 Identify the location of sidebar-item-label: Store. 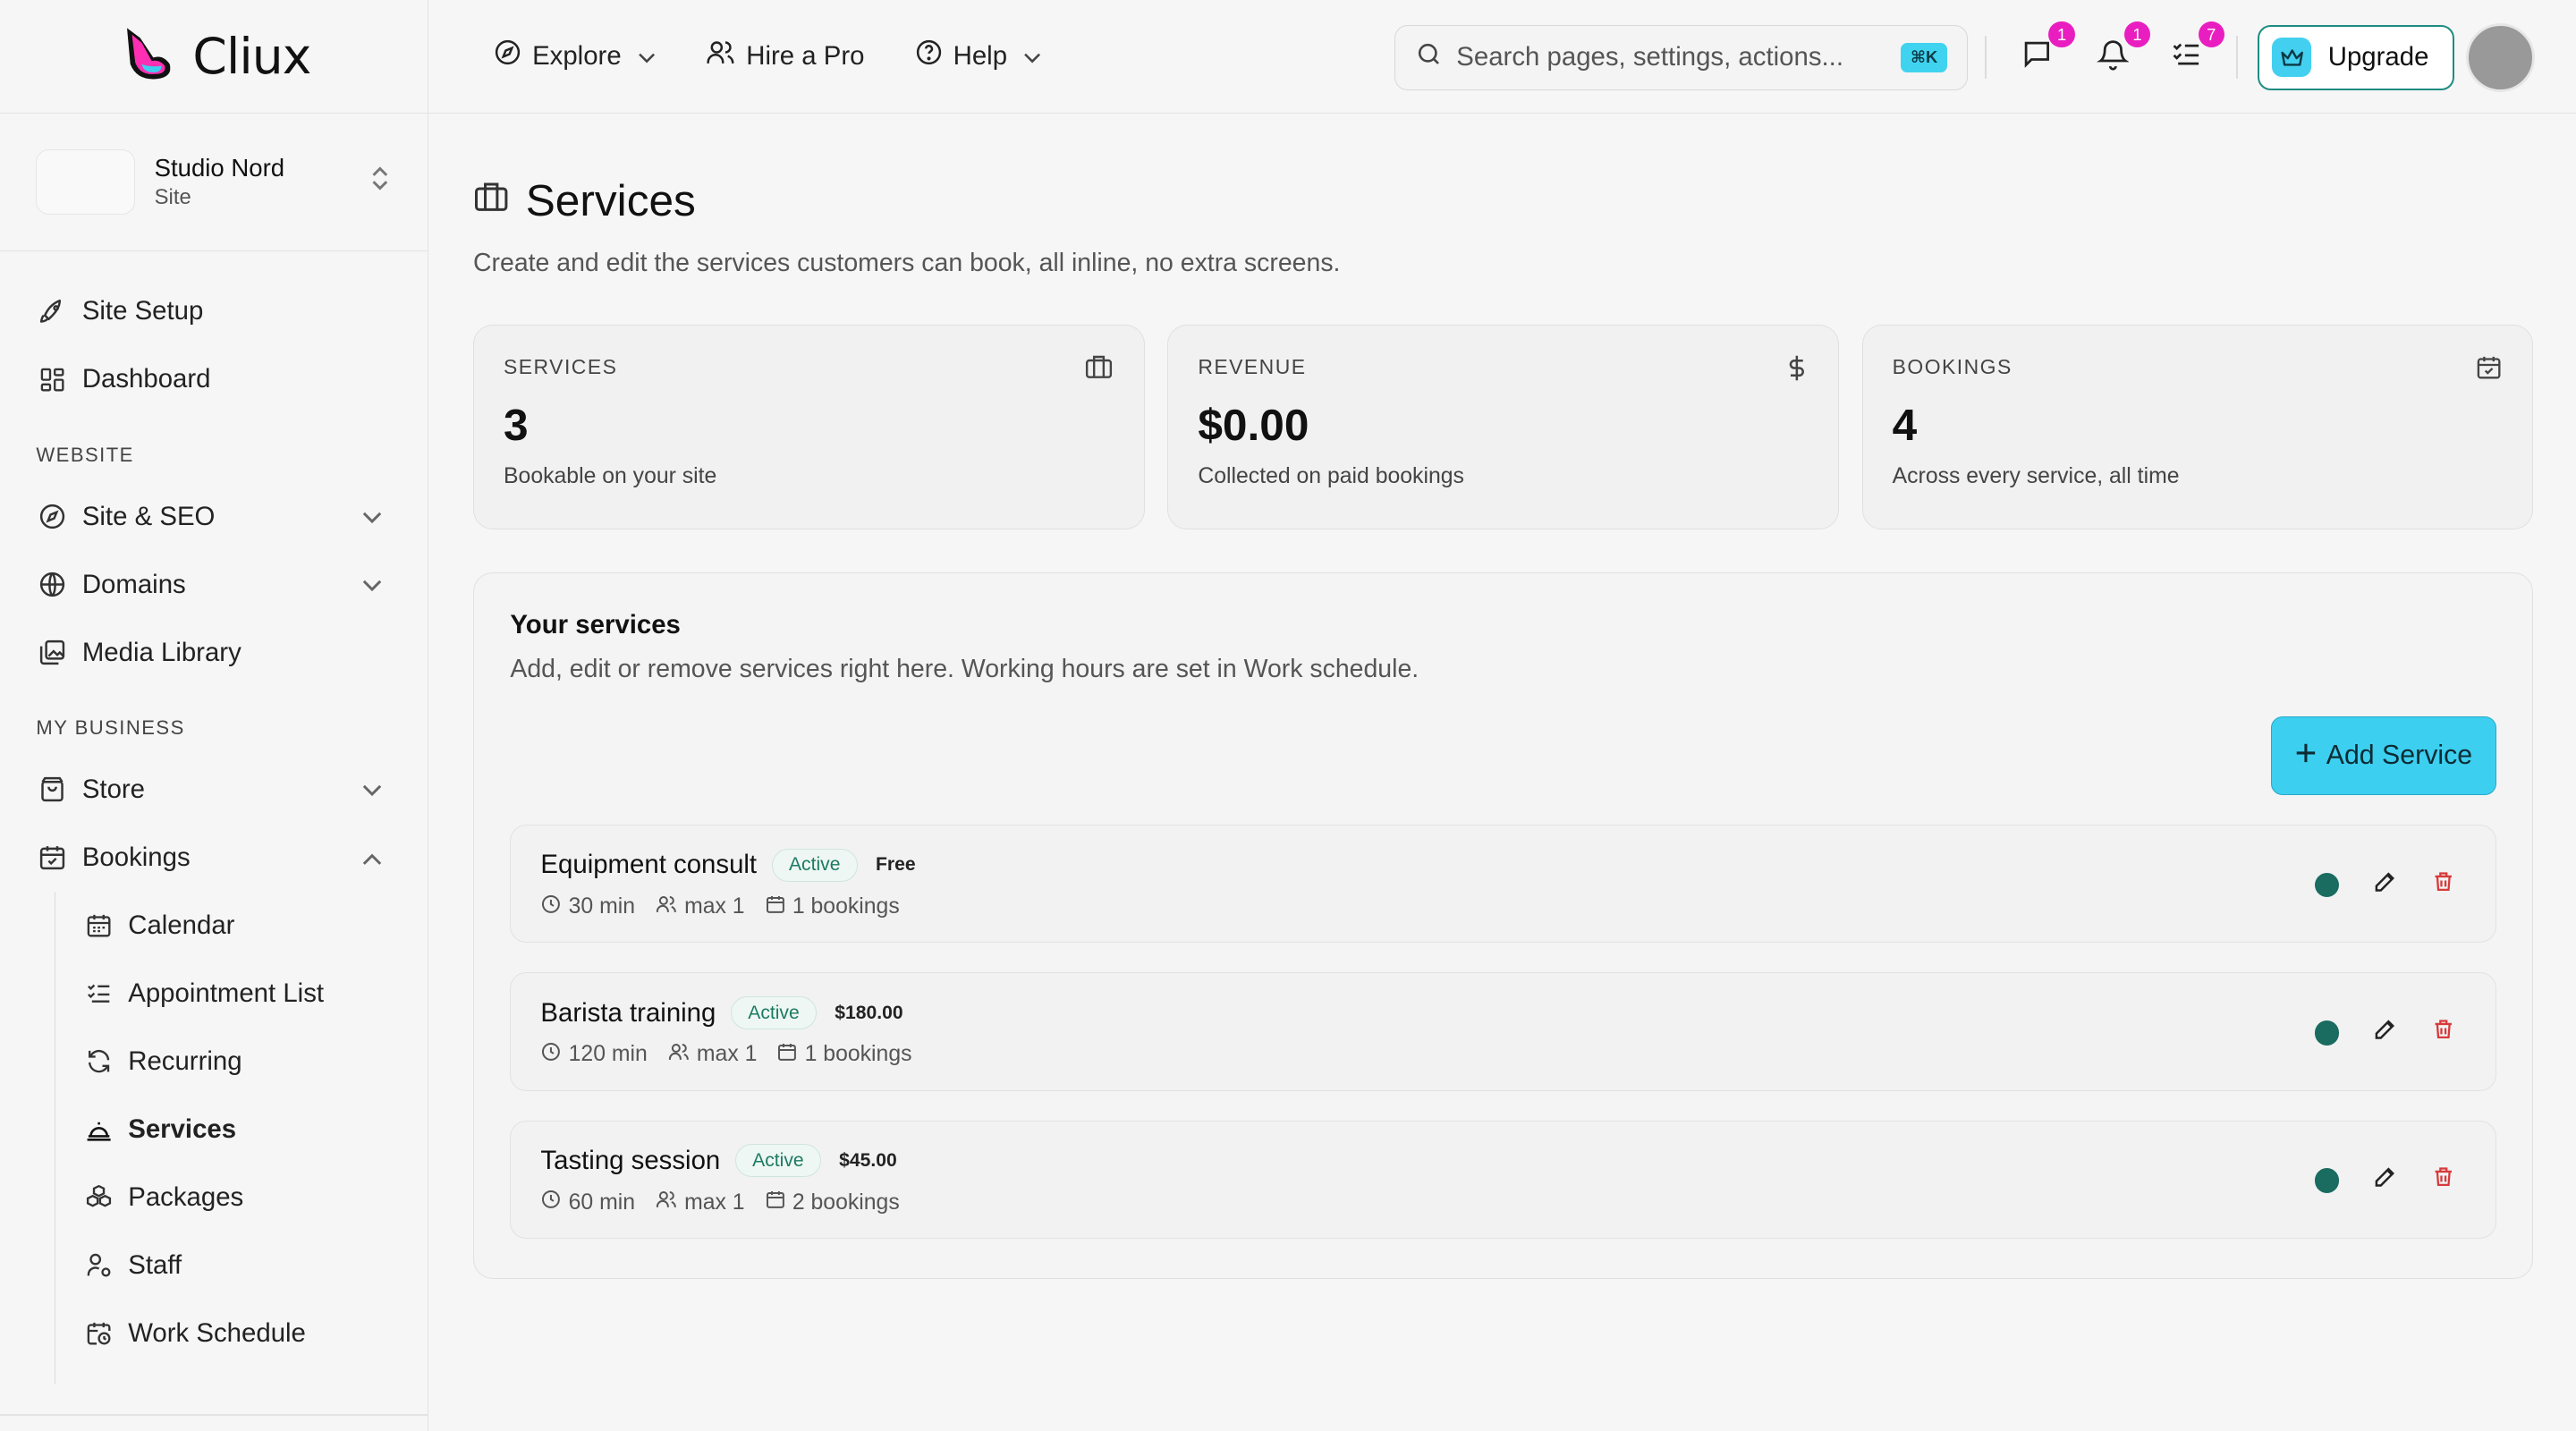
(113, 789).